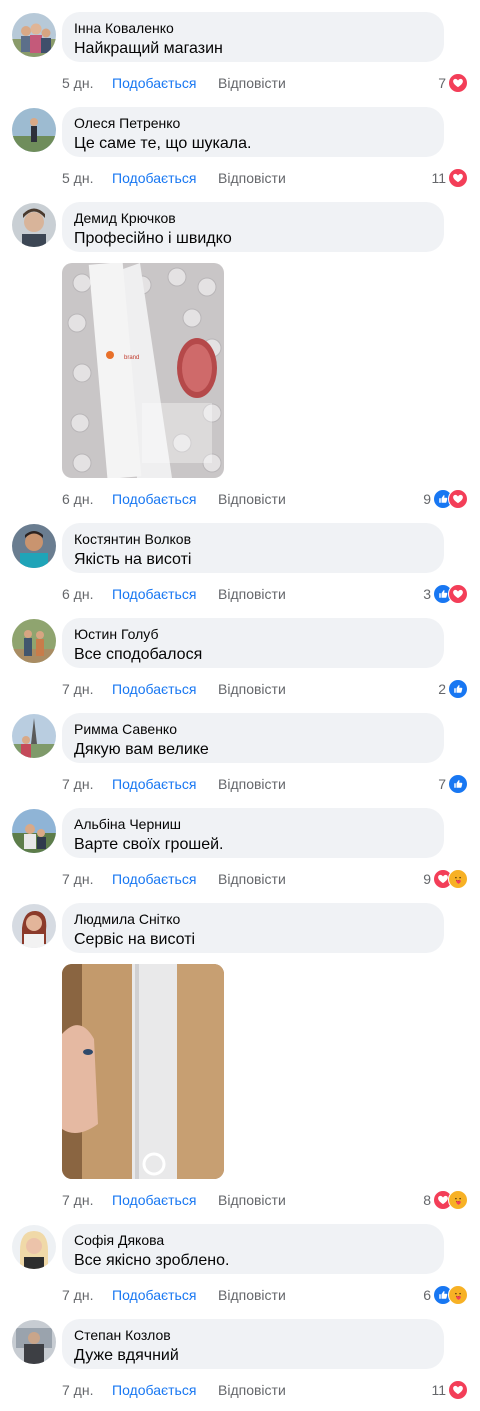 The width and height of the screenshot is (480, 1411). Describe the element at coordinates (143, 370) in the screenshot. I see `comment-photo: brand` at that location.